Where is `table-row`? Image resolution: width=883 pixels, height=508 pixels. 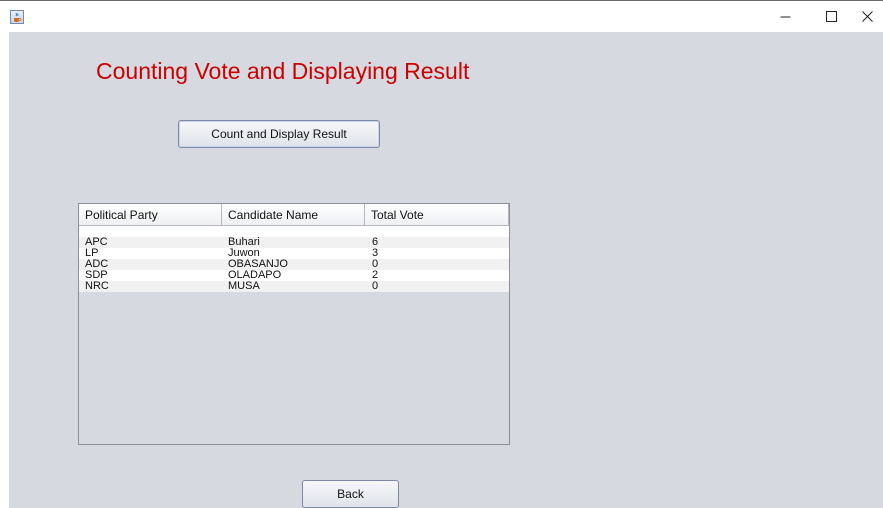 table-row is located at coordinates (294, 231).